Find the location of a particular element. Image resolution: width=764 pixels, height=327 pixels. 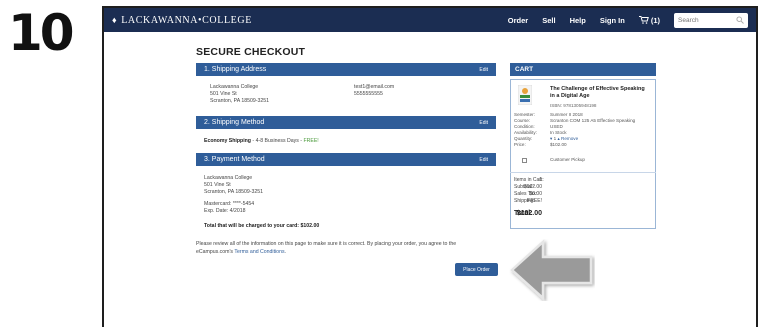

shipping-address-line3: Scranton, PA 18509-3251 is located at coordinates (240, 101).